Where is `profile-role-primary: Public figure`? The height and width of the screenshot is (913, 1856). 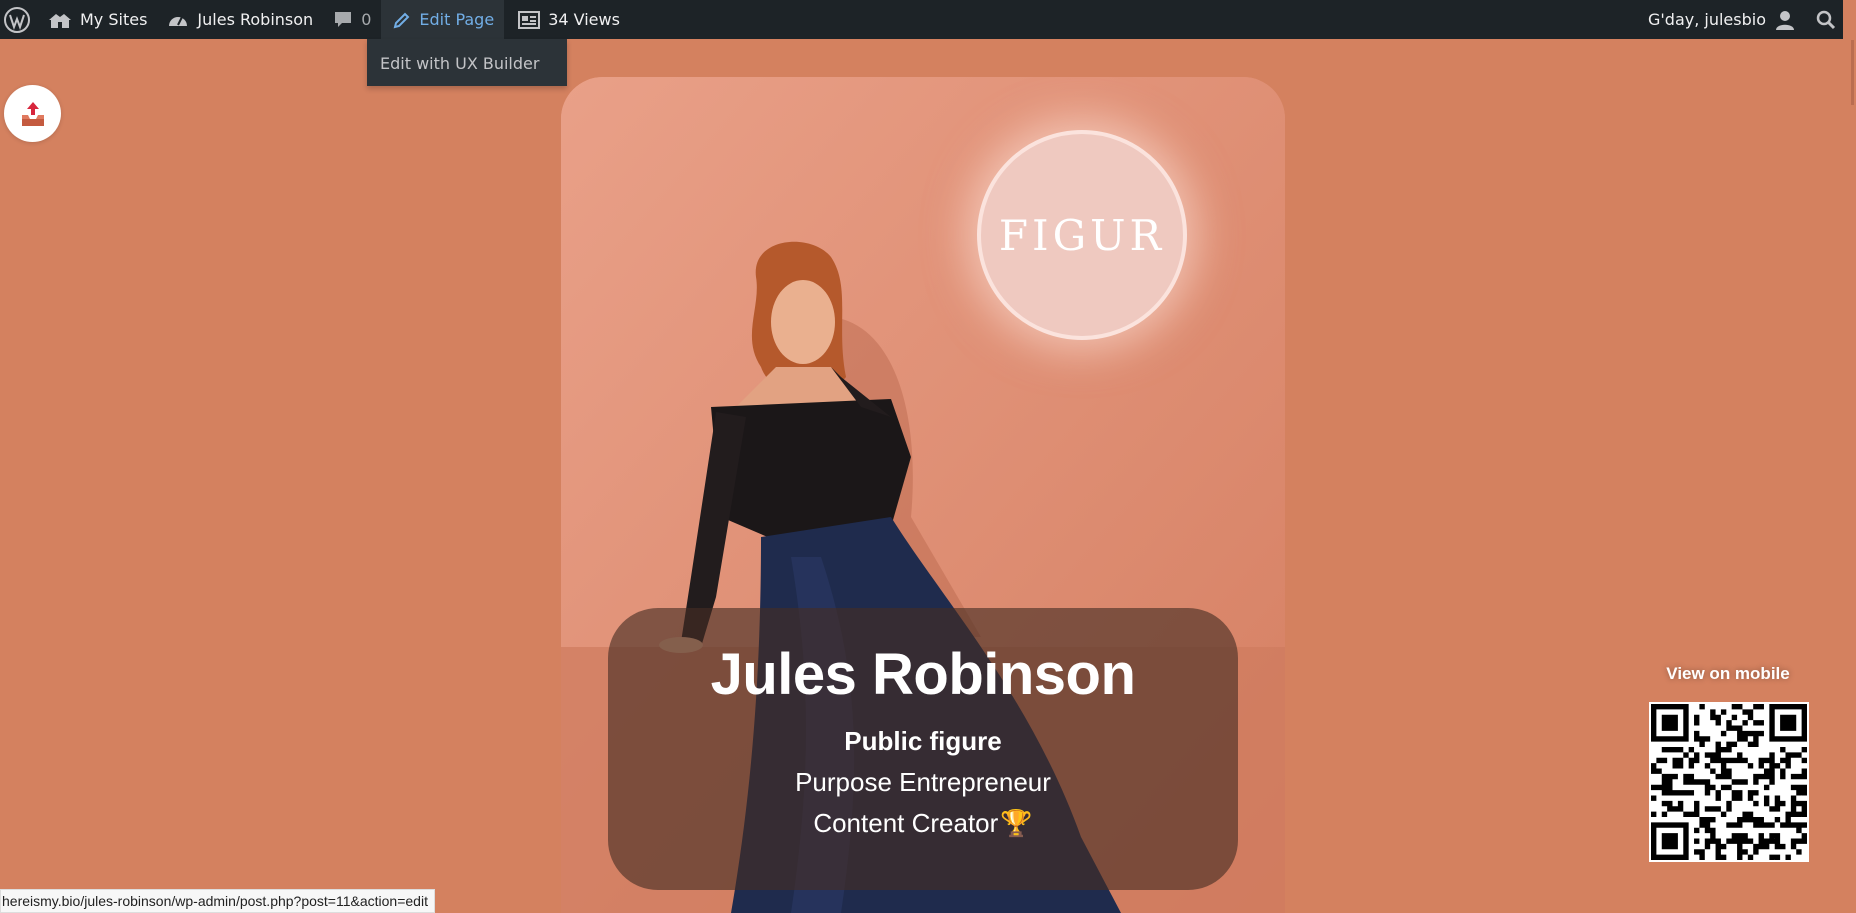 profile-role-primary: Public figure is located at coordinates (923, 741).